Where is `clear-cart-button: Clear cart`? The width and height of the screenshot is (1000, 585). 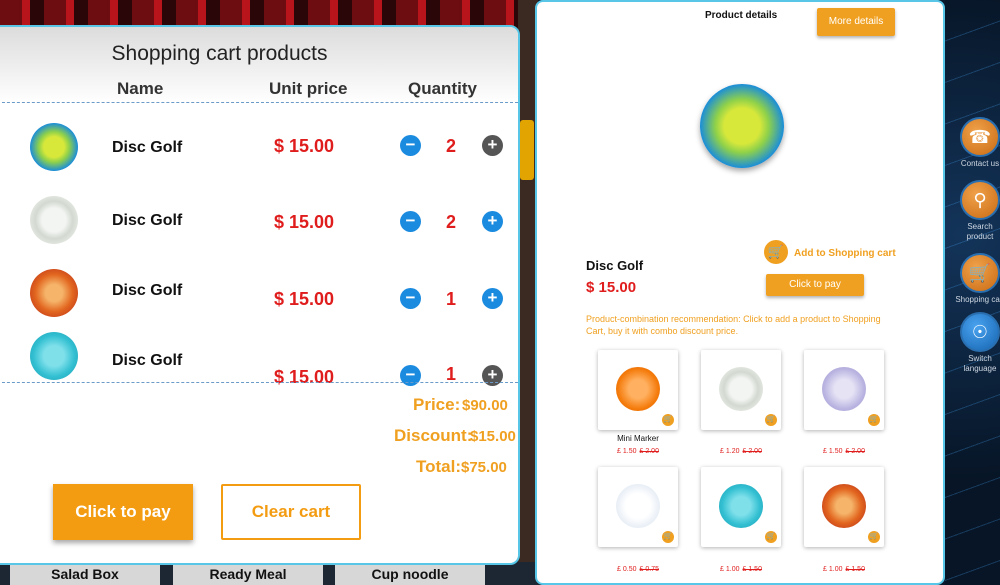 clear-cart-button: Clear cart is located at coordinates (291, 512).